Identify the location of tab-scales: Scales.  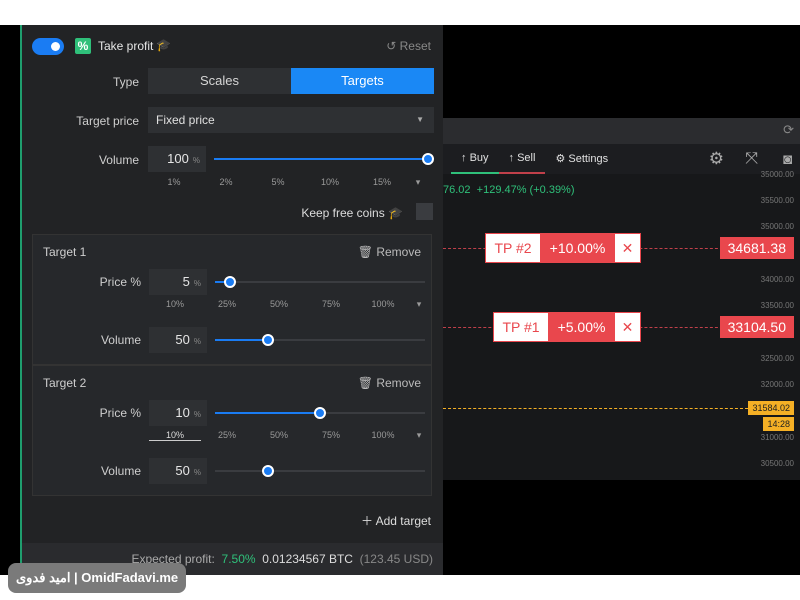
(219, 81).